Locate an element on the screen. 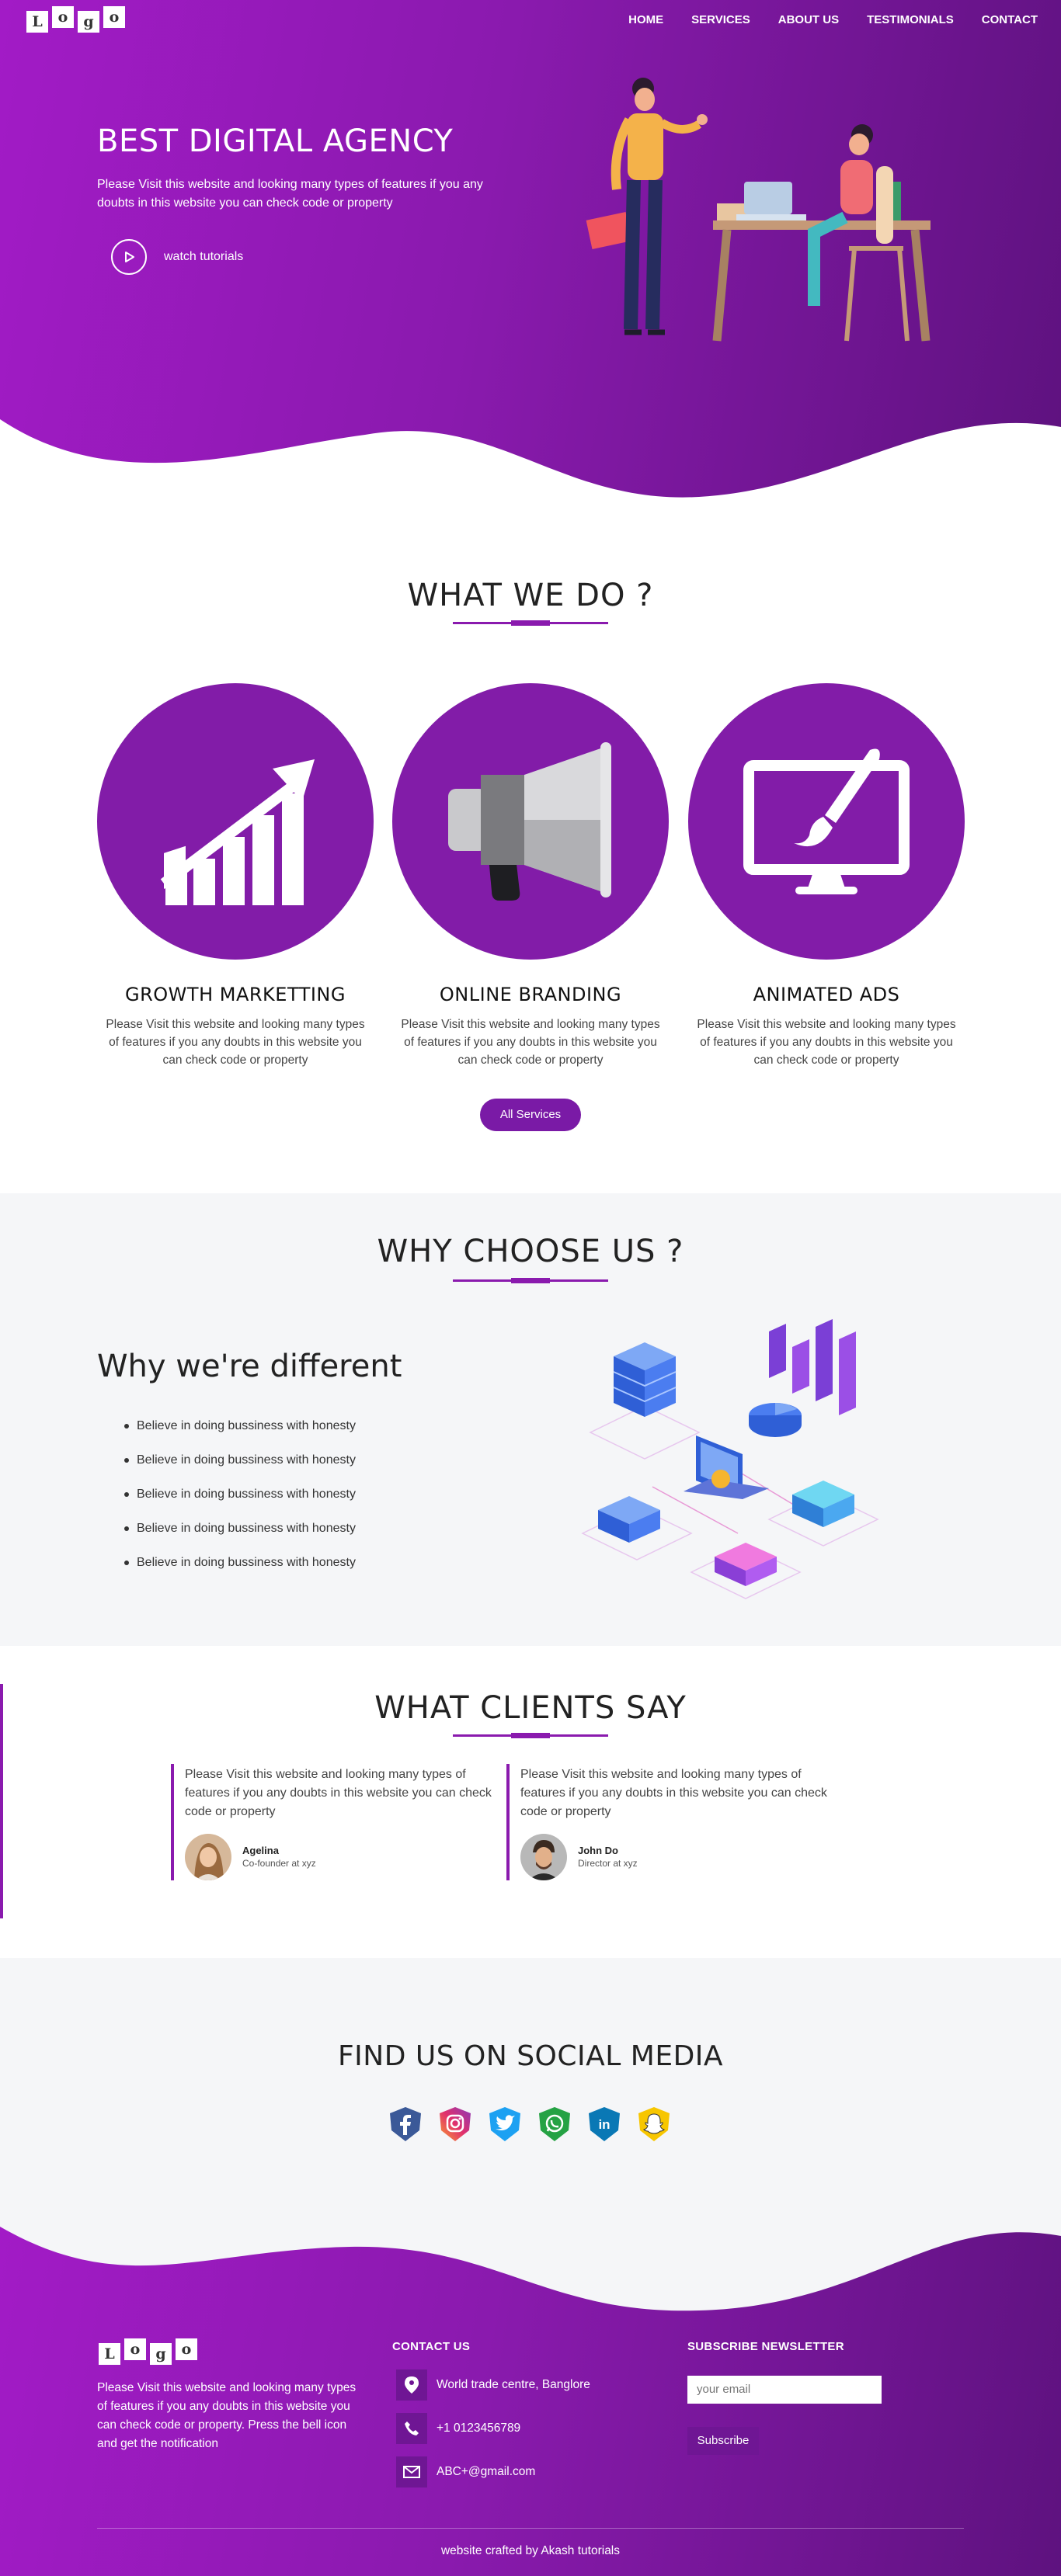 The height and width of the screenshot is (2576, 1061). play-icon is located at coordinates (129, 257).